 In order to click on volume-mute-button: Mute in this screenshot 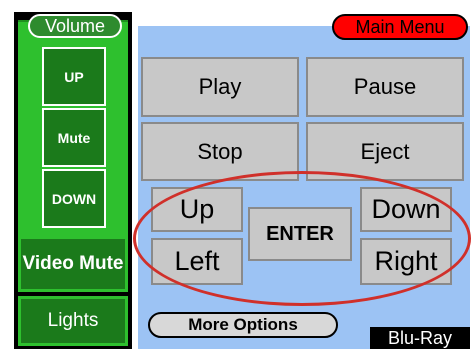, I will do `click(74, 137)`.